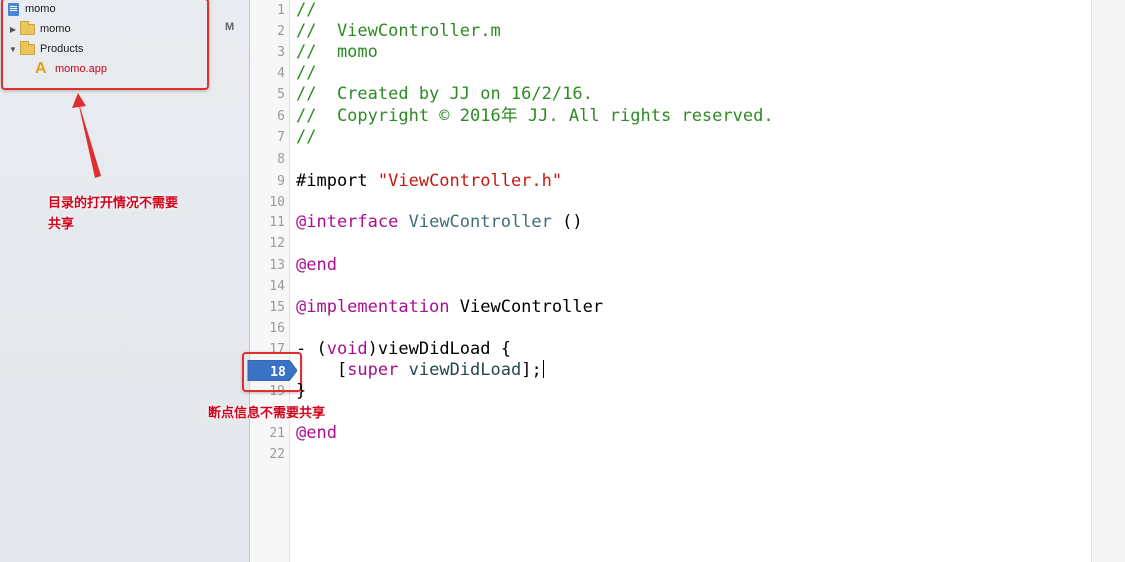 Image resolution: width=1125 pixels, height=562 pixels. What do you see at coordinates (281, 159) in the screenshot?
I see `line-number: 8` at bounding box center [281, 159].